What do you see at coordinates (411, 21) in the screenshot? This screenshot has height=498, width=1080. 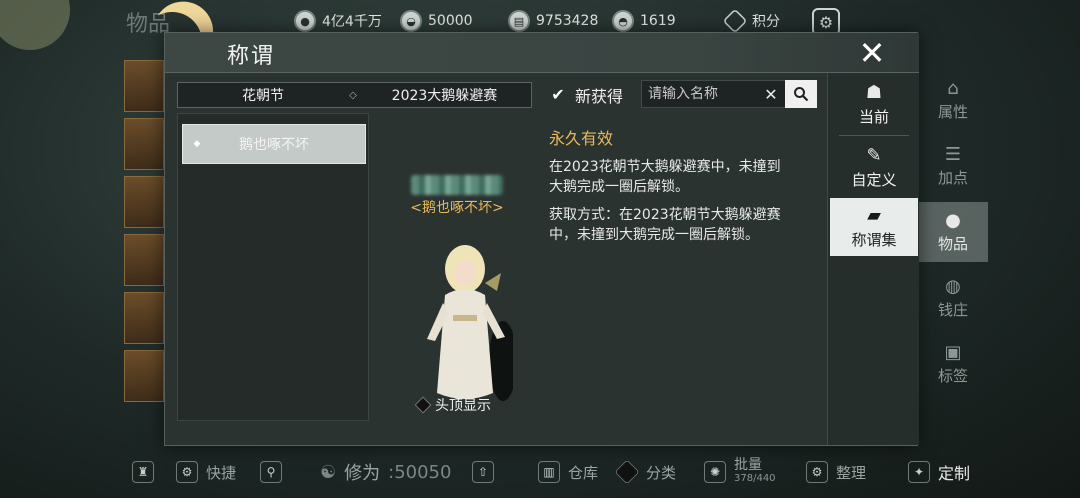 I see `silver-ingot-icon: ◒` at bounding box center [411, 21].